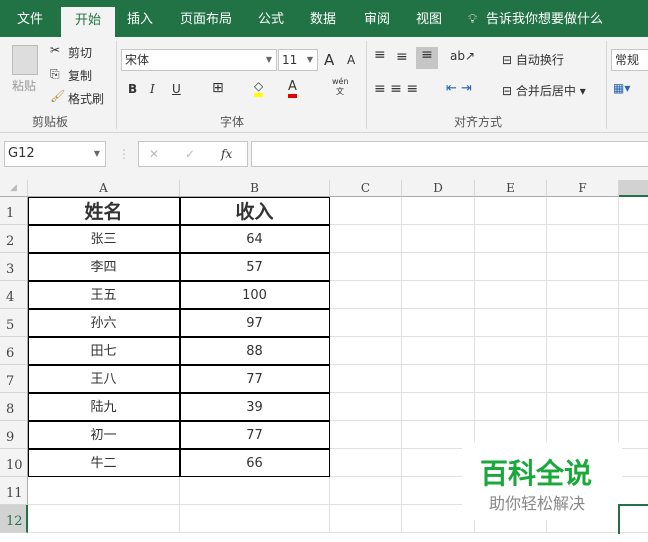 This screenshot has height=542, width=648. What do you see at coordinates (449, 154) in the screenshot?
I see `formula-input` at bounding box center [449, 154].